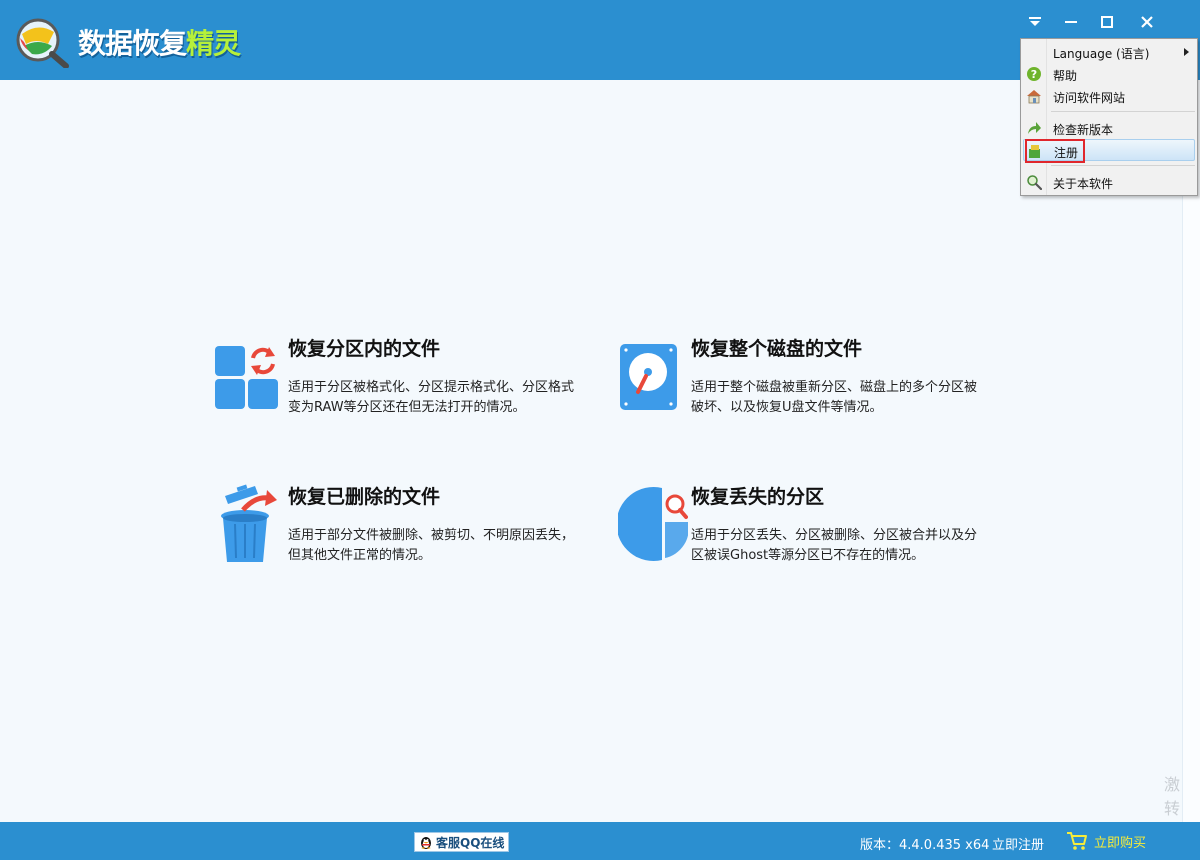 Image resolution: width=1200 pixels, height=860 pixels. I want to click on about-magnifier-icon, so click(1034, 182).